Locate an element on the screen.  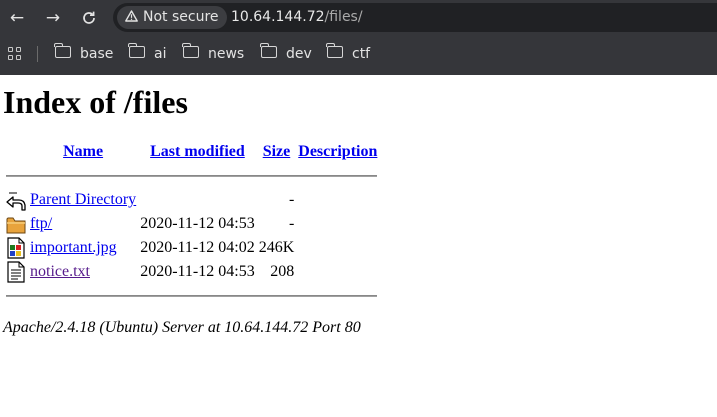
apps-grid-icon is located at coordinates (15, 54).